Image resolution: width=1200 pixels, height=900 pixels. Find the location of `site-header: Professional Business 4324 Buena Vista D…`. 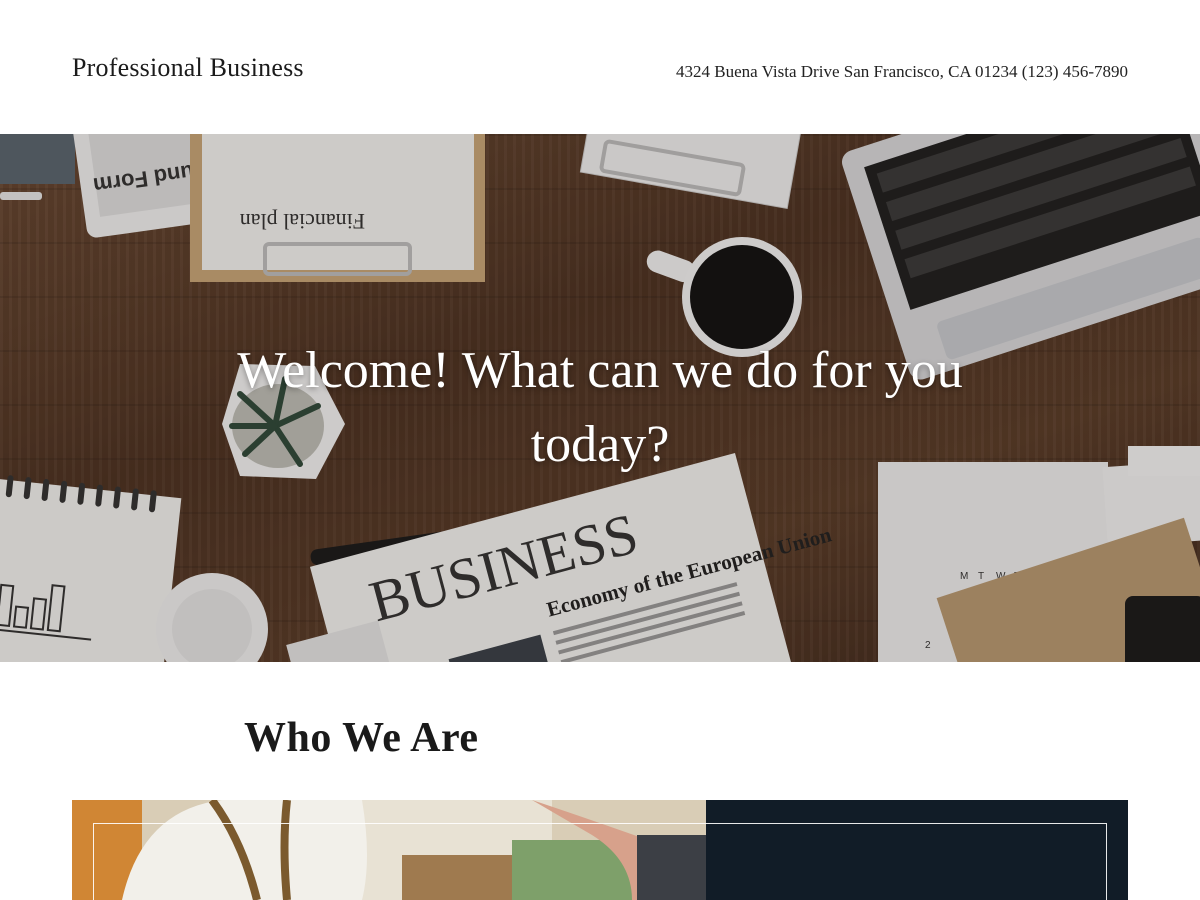

site-header: Professional Business 4324 Buena Vista D… is located at coordinates (600, 67).